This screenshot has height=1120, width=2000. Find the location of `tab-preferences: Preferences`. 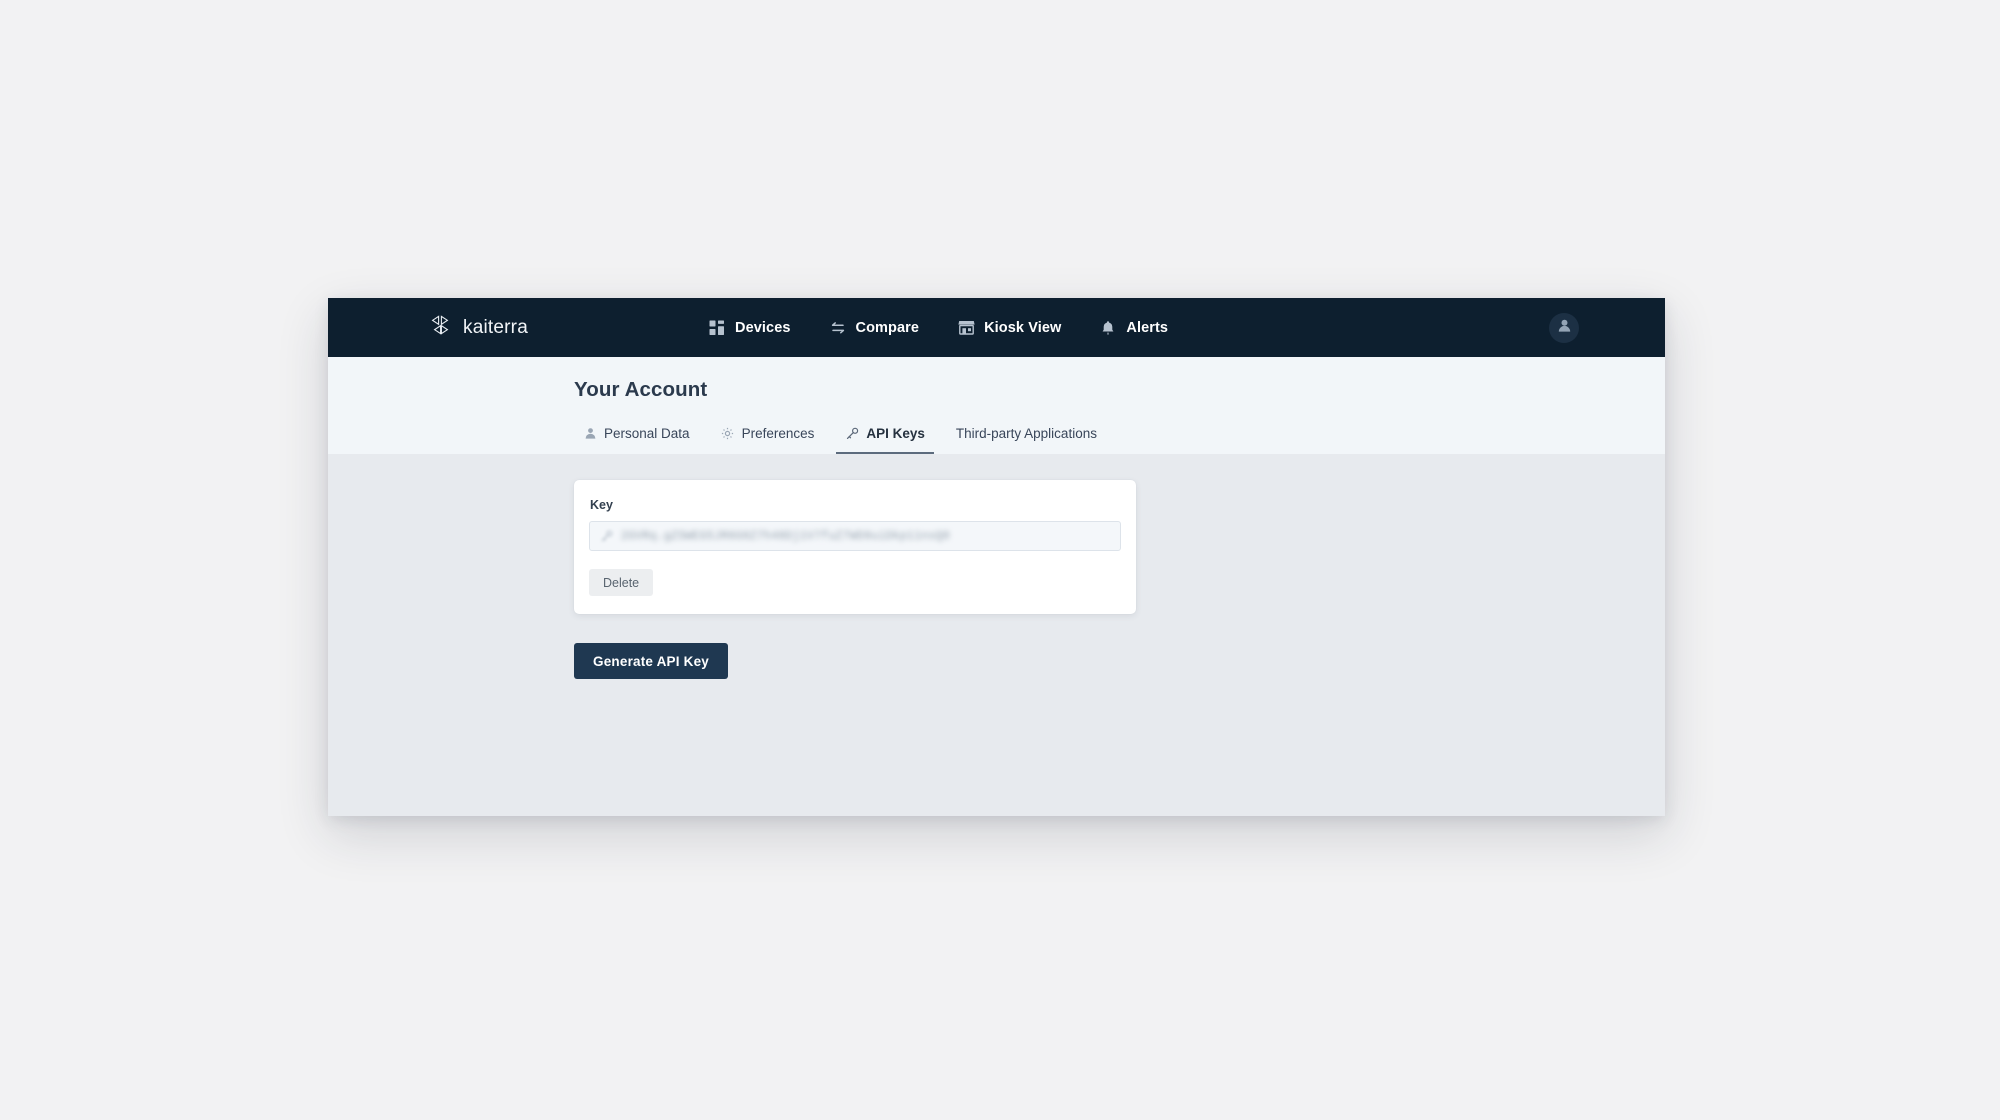

tab-preferences: Preferences is located at coordinates (768, 440).